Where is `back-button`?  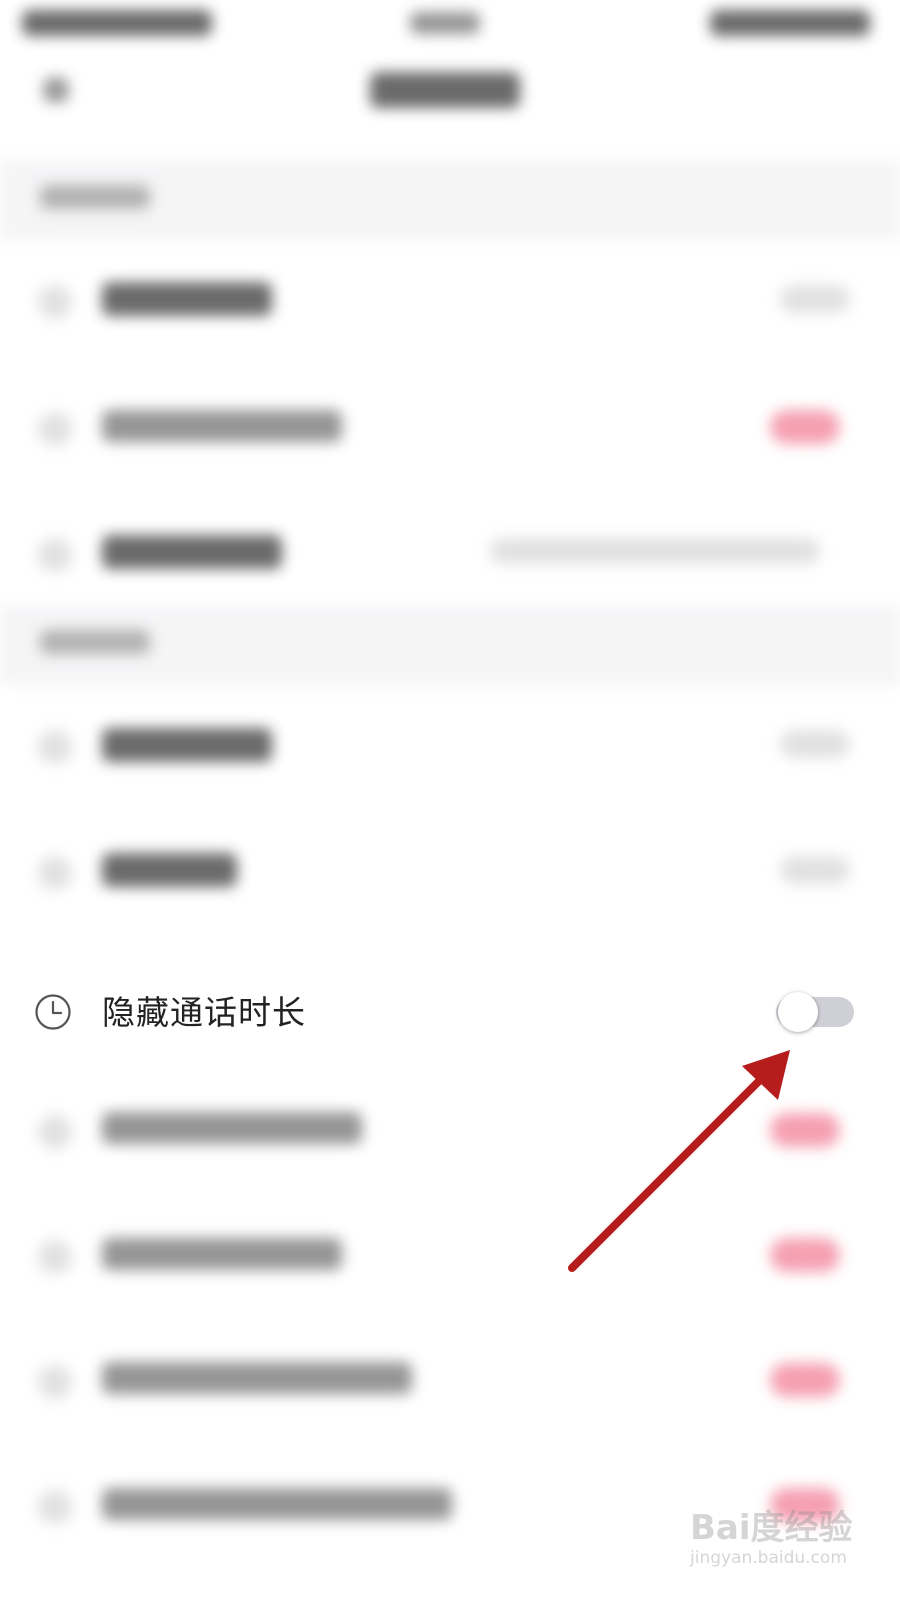
back-button is located at coordinates (56, 90).